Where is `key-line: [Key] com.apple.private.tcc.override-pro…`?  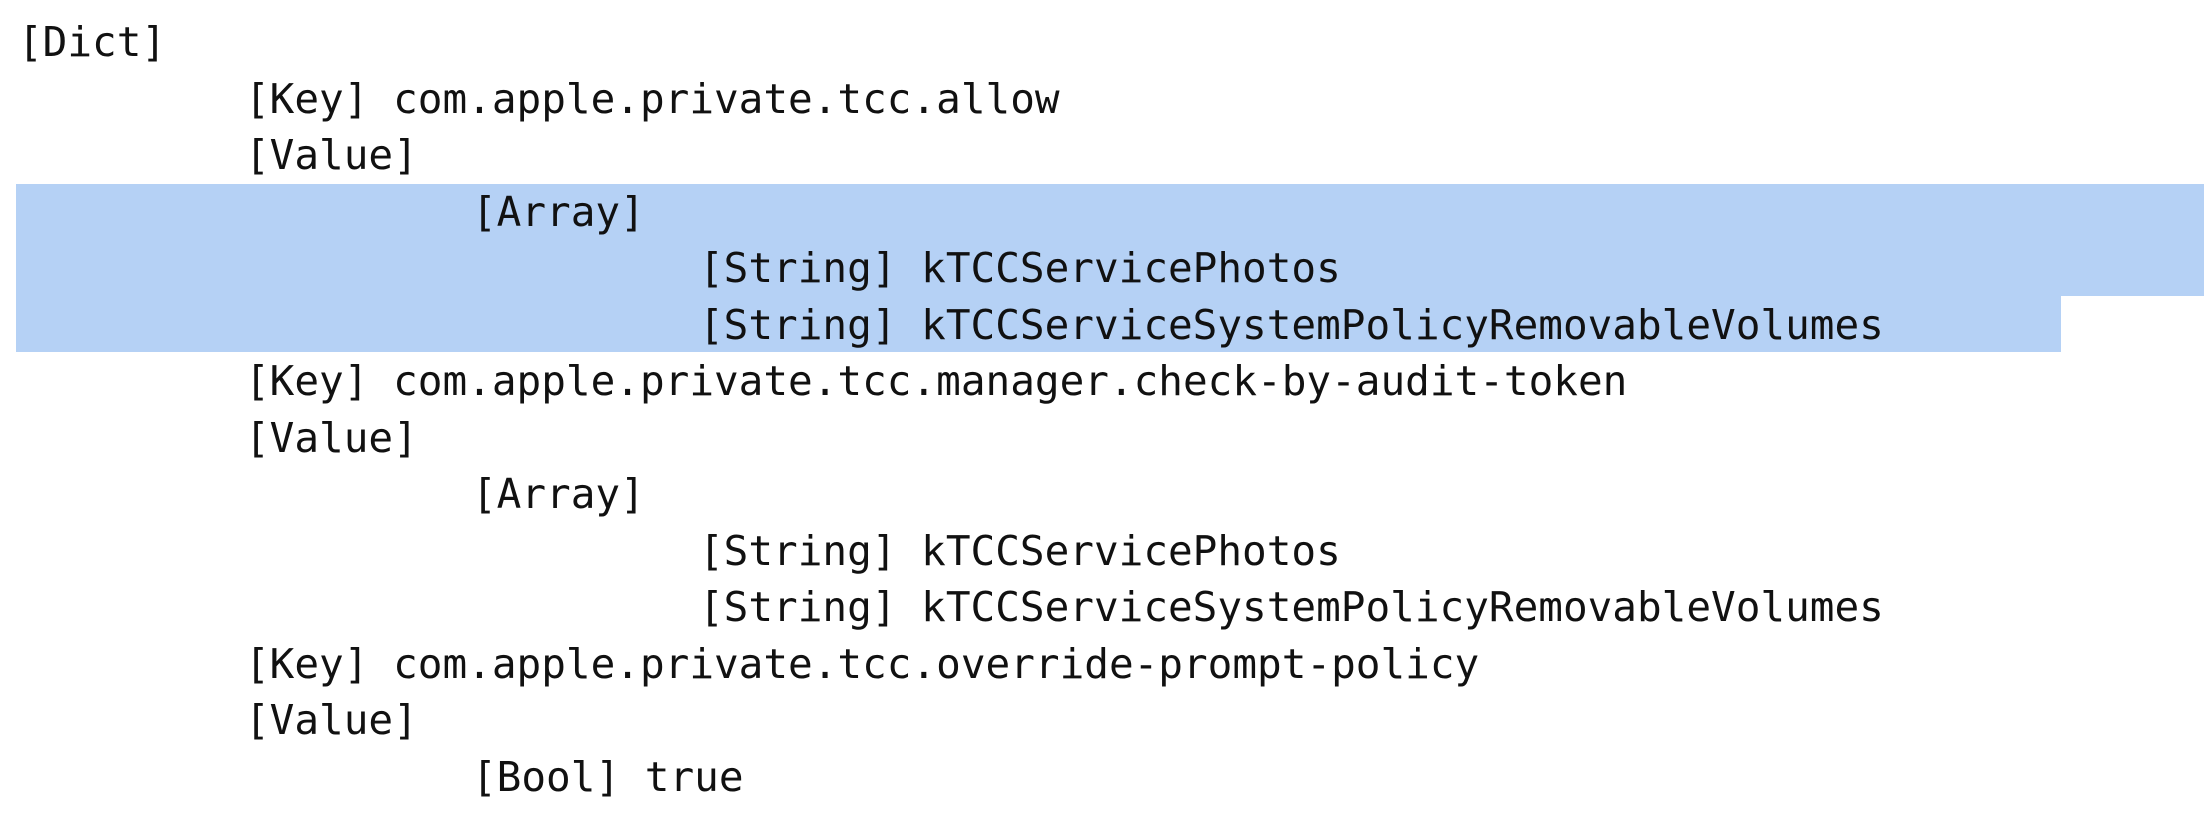 key-line: [Key] com.apple.private.tcc.override-pro… is located at coordinates (862, 664).